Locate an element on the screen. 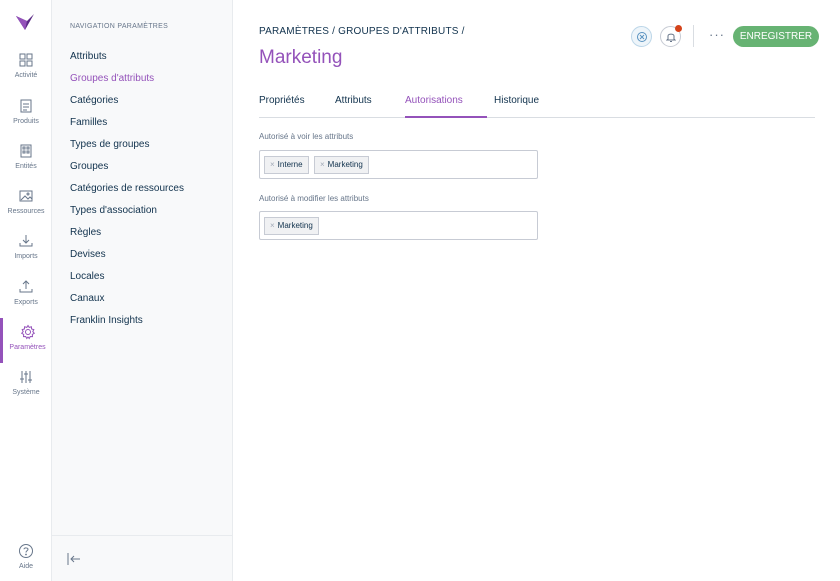 The image size is (840, 581). edit-permission-label: Autorisé à modifier les attributs is located at coordinates (314, 198).